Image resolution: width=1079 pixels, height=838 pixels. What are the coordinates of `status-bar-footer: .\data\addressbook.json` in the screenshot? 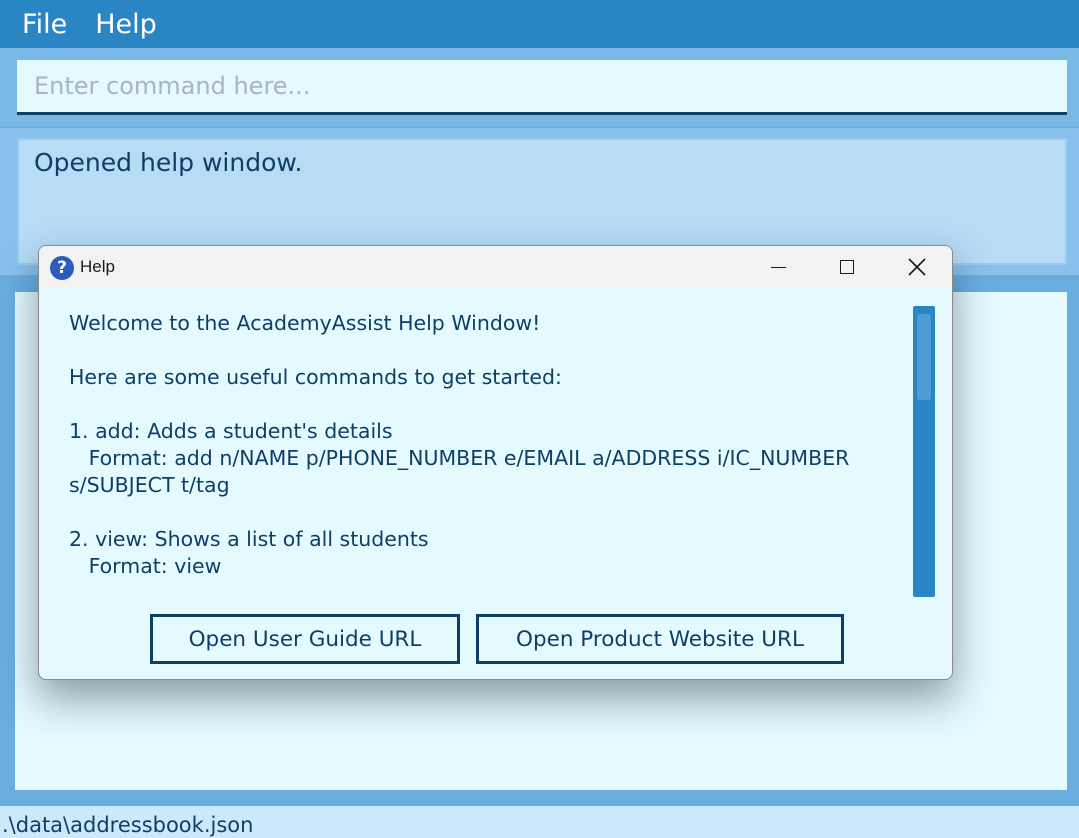 It's located at (539, 822).